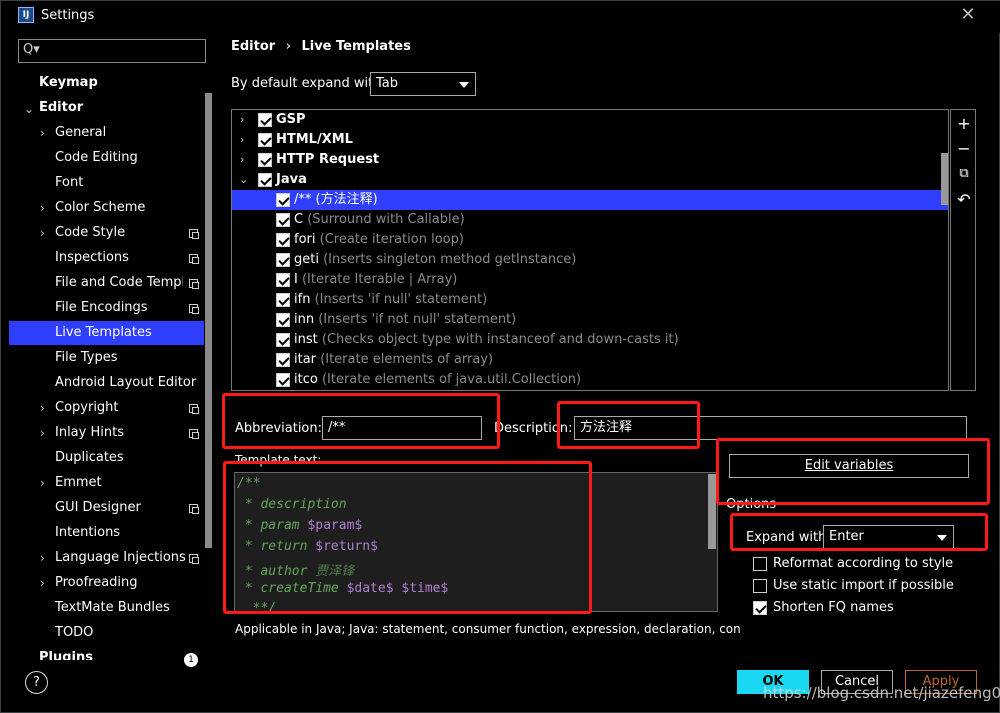  I want to click on sidebar-item-plugins: Plugins, so click(66, 653).